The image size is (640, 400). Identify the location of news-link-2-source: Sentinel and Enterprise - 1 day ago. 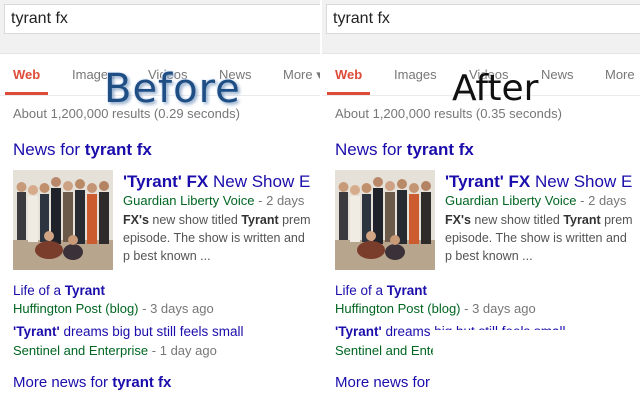
(115, 350).